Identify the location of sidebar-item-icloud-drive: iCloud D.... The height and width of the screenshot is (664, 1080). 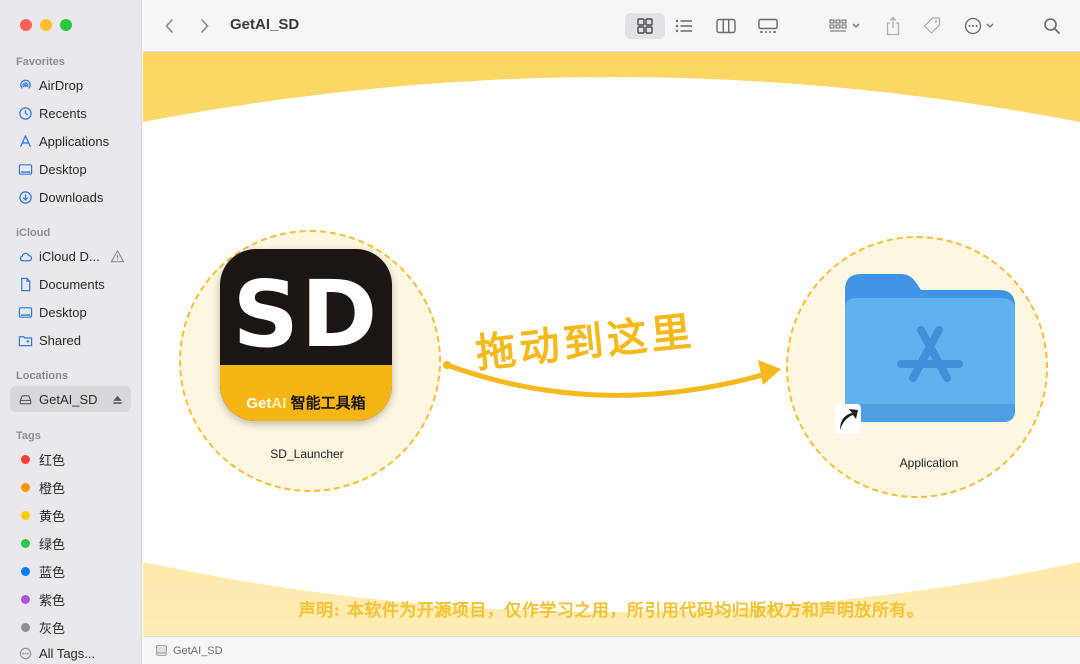
(70, 256).